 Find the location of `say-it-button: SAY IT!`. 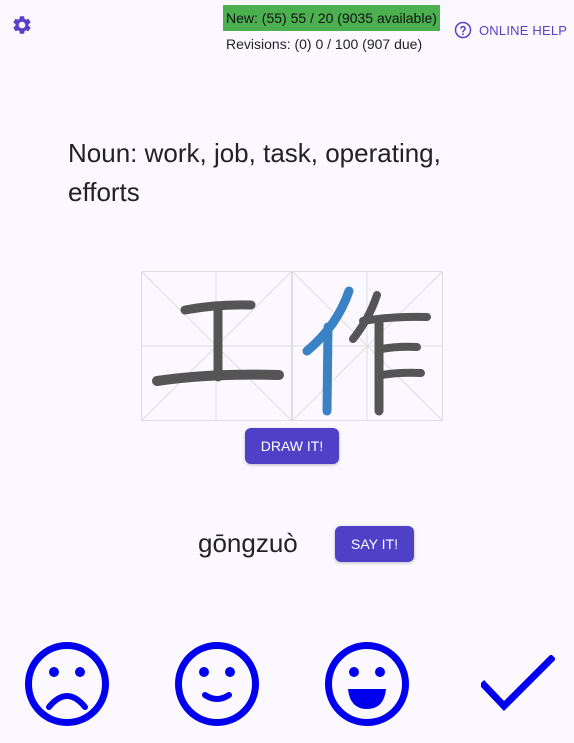

say-it-button: SAY IT! is located at coordinates (374, 544).